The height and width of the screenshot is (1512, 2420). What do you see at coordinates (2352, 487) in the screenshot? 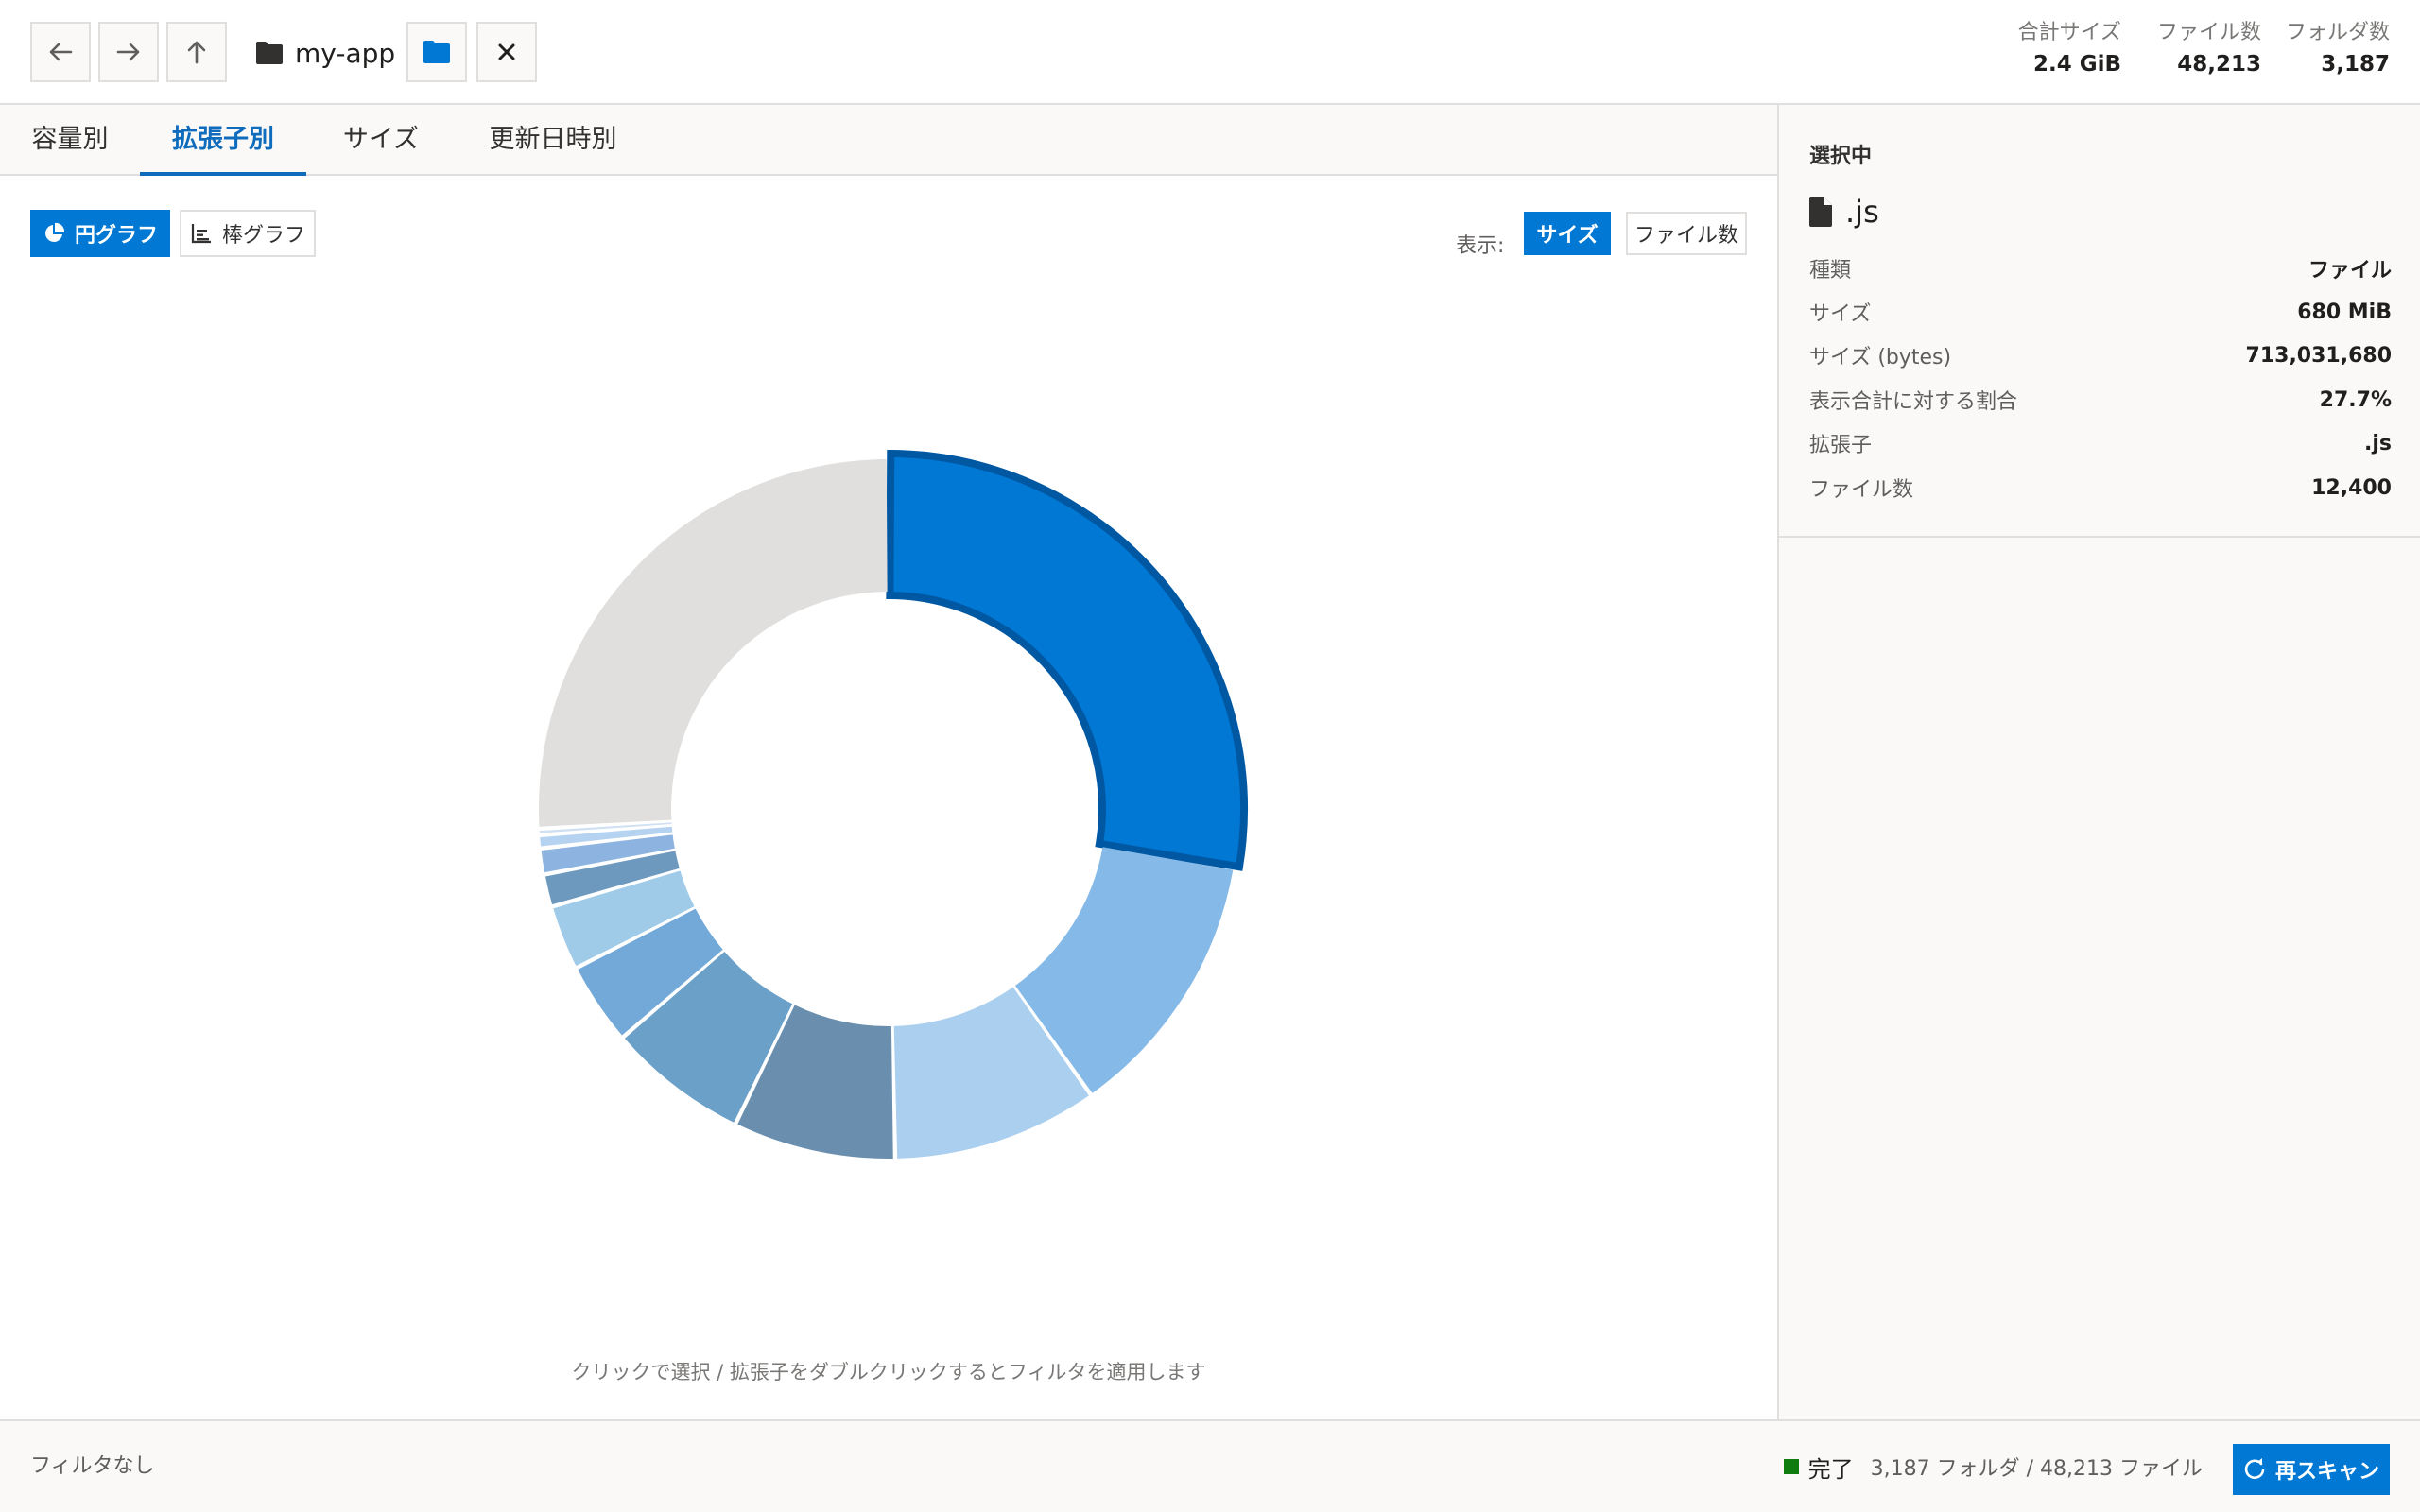
I see `prop-value: 12,400` at bounding box center [2352, 487].